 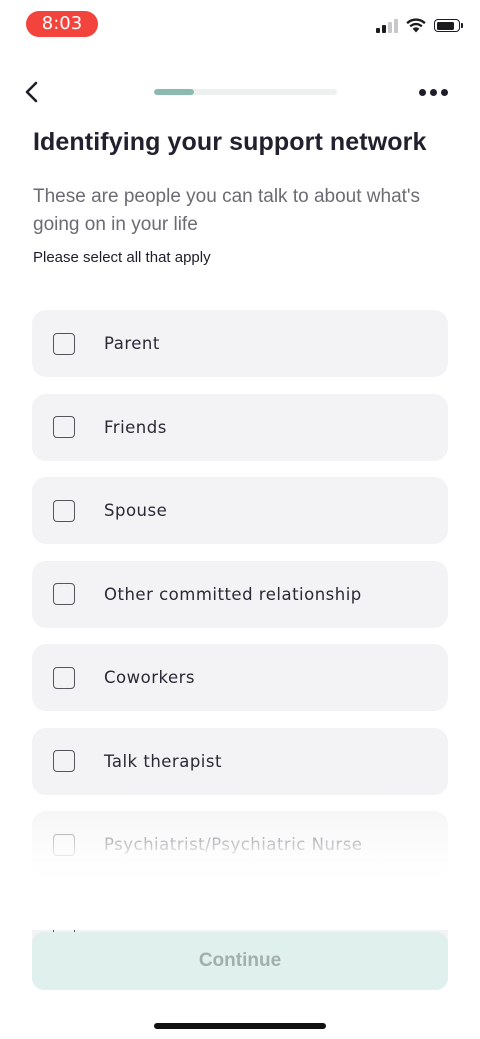 I want to click on select-instruction: Please select all that apply, so click(x=122, y=257).